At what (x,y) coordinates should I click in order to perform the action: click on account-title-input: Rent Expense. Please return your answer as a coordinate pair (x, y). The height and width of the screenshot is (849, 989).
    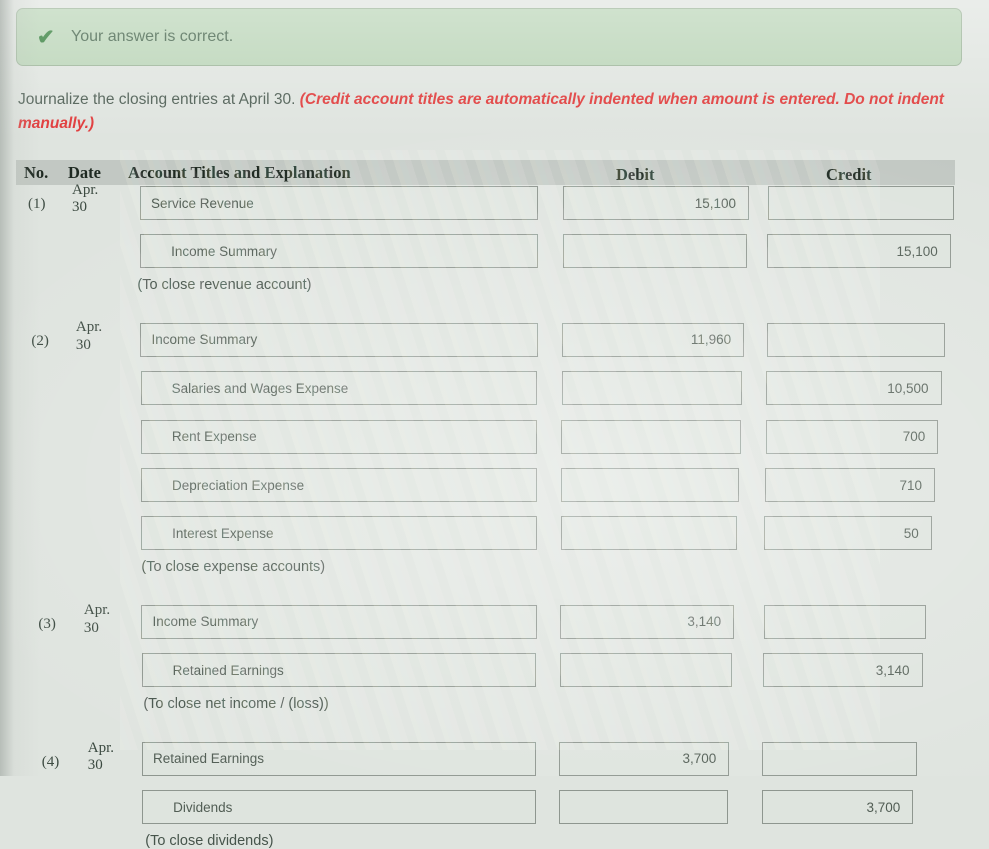
    Looking at the image, I should click on (339, 436).